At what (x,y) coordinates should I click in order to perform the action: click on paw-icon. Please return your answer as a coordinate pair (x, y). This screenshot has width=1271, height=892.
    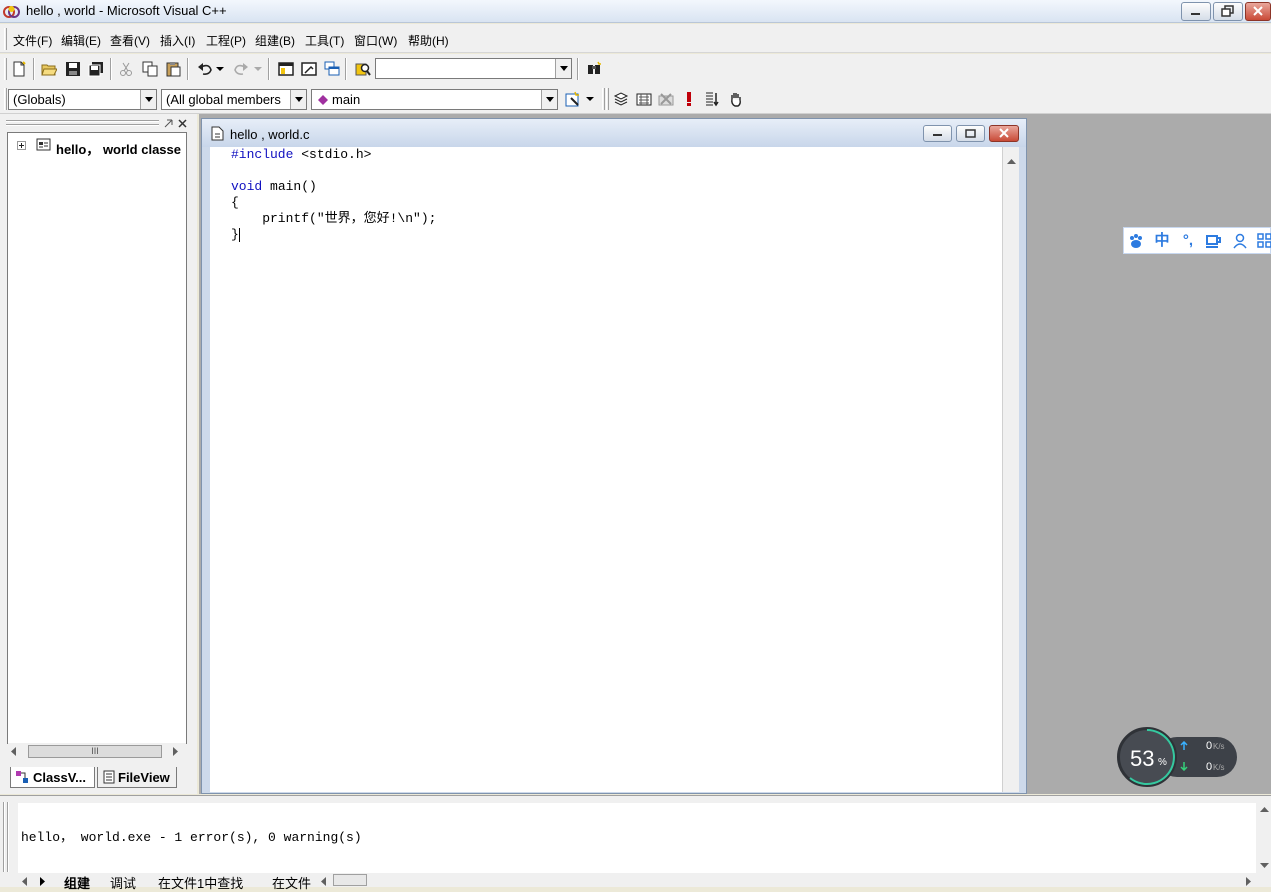
    Looking at the image, I should click on (1136, 241).